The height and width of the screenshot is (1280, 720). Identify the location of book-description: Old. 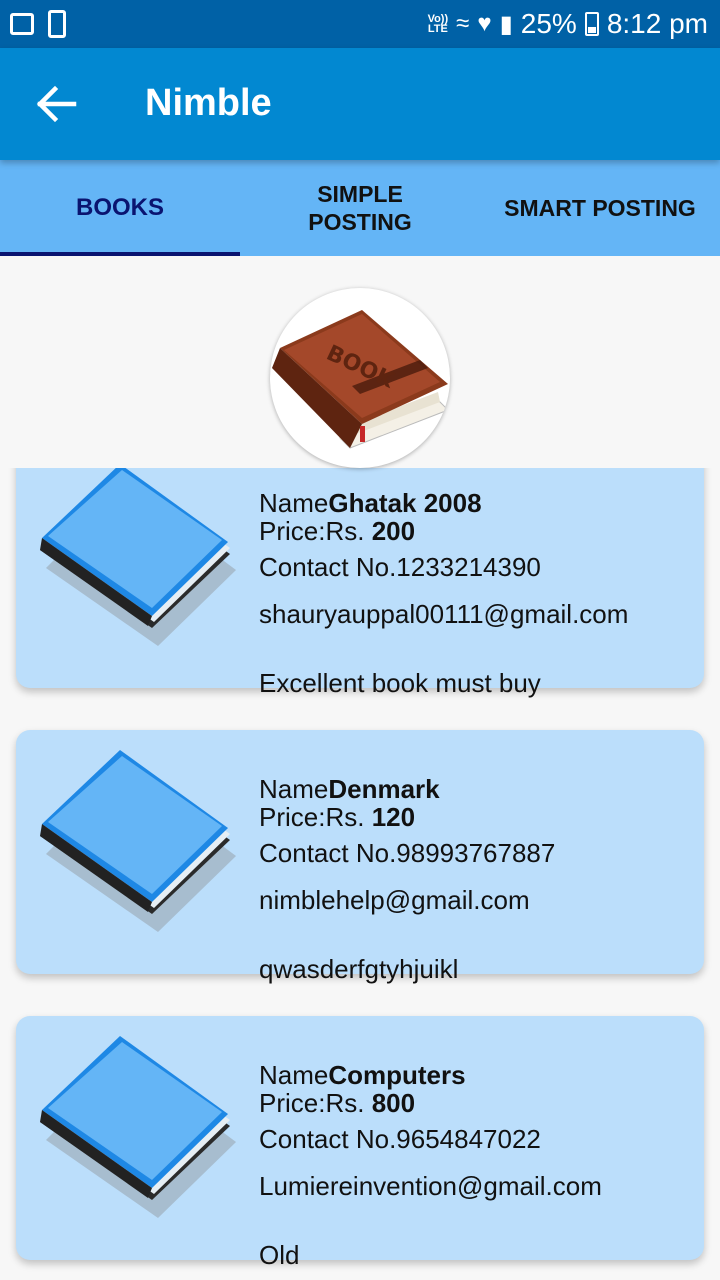
(279, 1255).